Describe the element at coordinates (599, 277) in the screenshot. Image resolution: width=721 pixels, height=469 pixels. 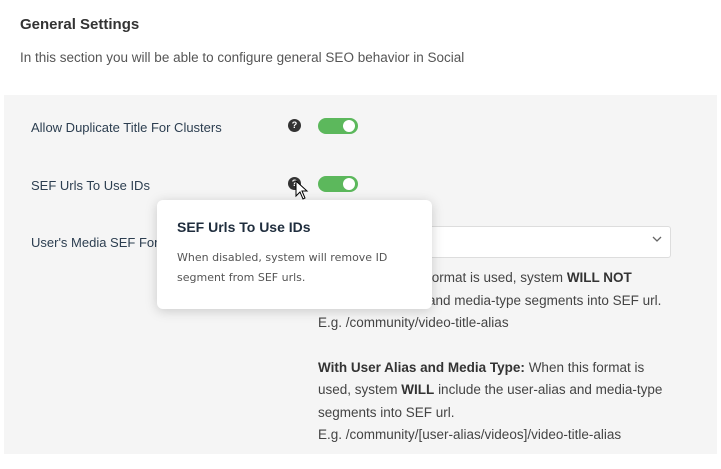
I see `desc-line1-bold: WILL NOT` at that location.